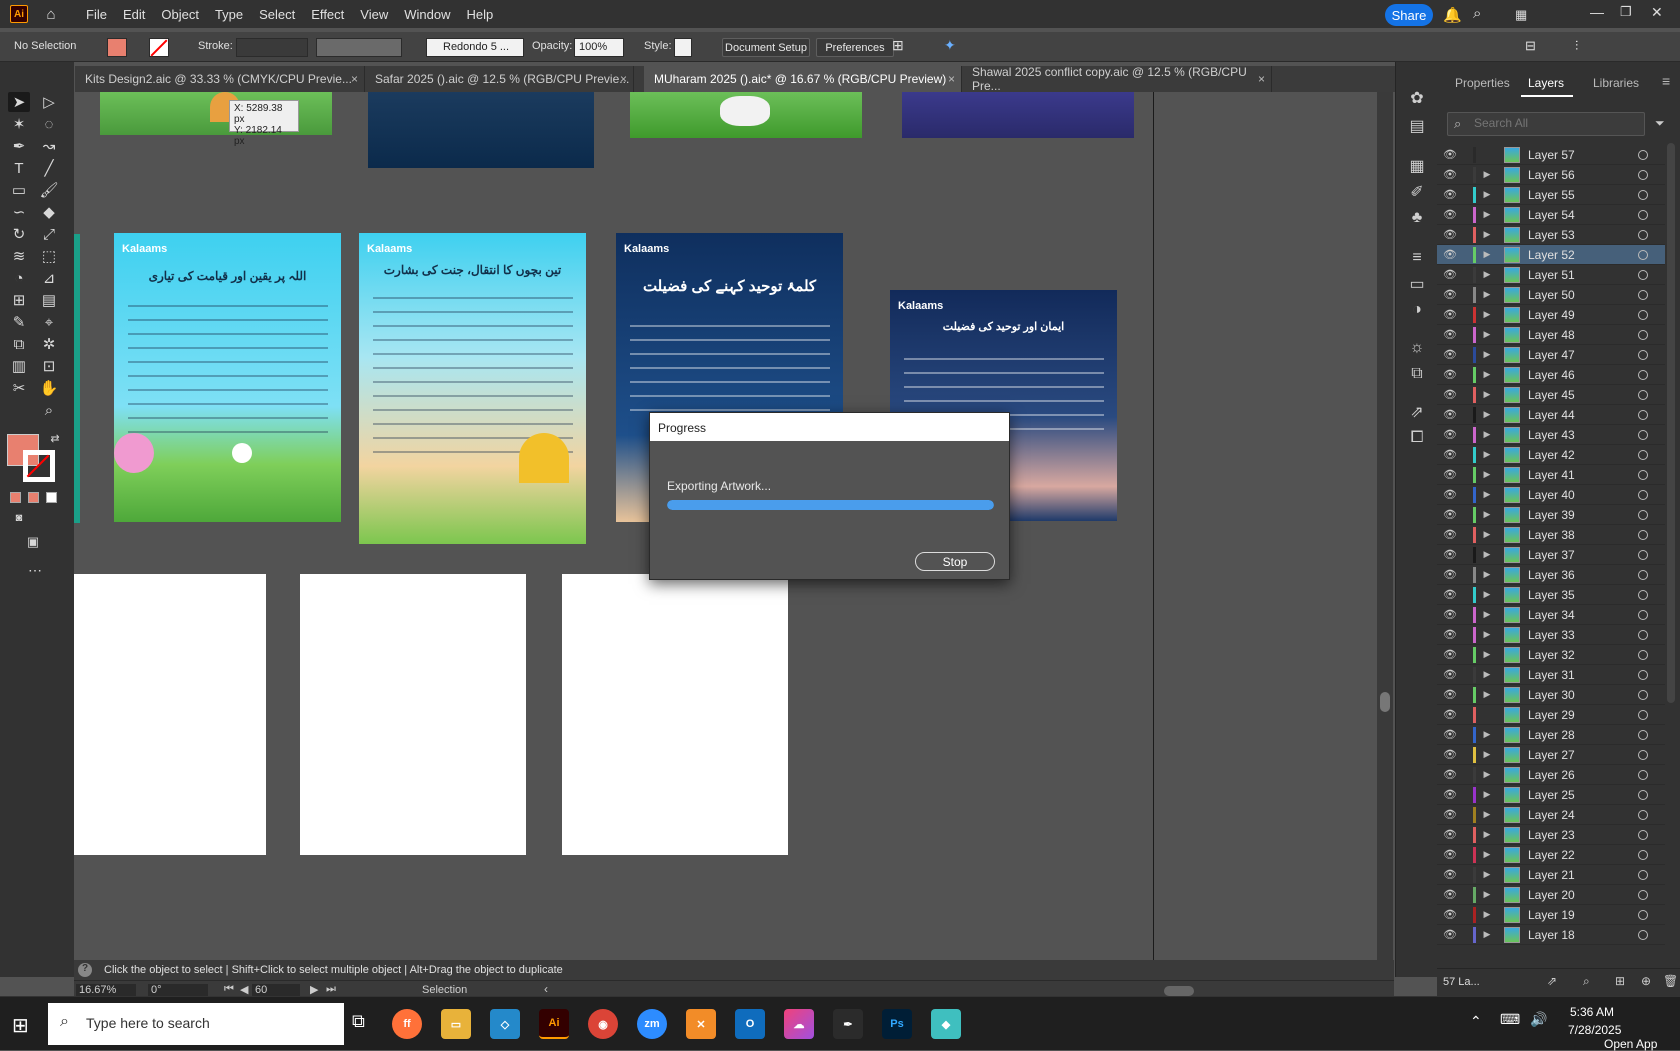 The width and height of the screenshot is (1680, 1051). Describe the element at coordinates (20, 1025) in the screenshot. I see `windows-start-icon: ⊞` at that location.